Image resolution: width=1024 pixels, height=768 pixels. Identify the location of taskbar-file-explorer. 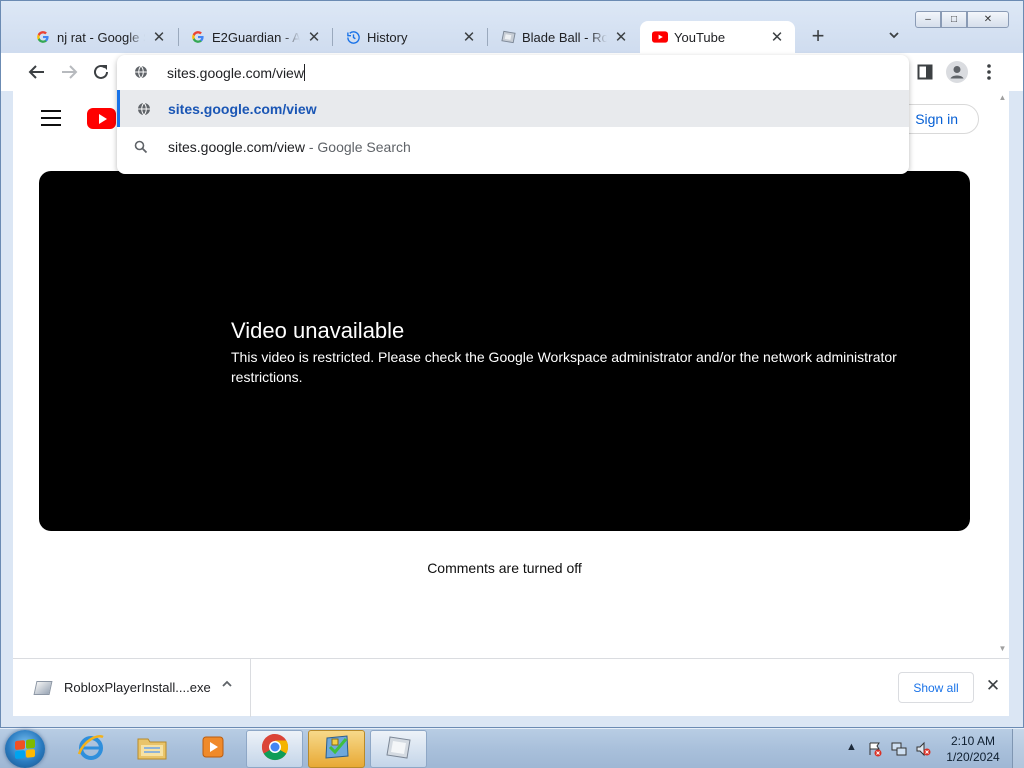
(151, 749).